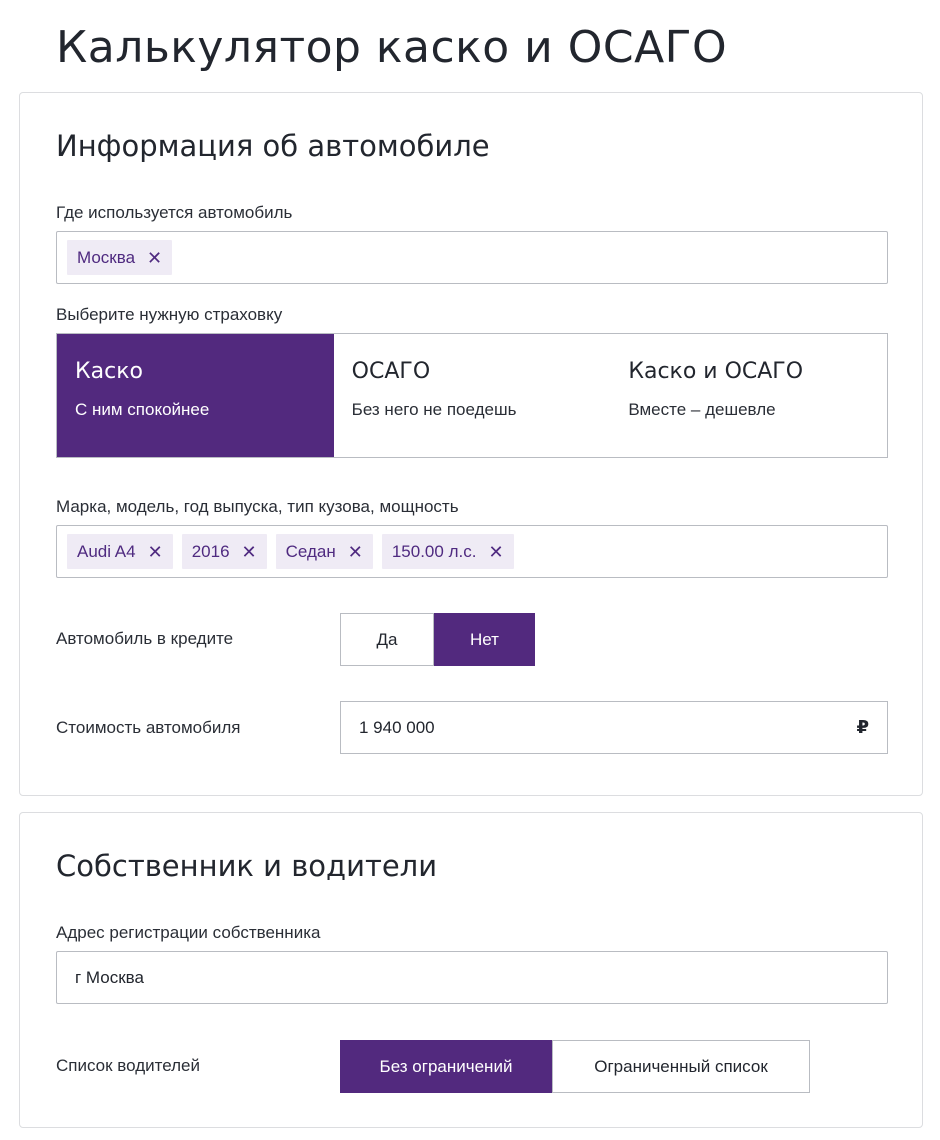  I want to click on credit-label: Автомобиль в кредите, so click(145, 638).